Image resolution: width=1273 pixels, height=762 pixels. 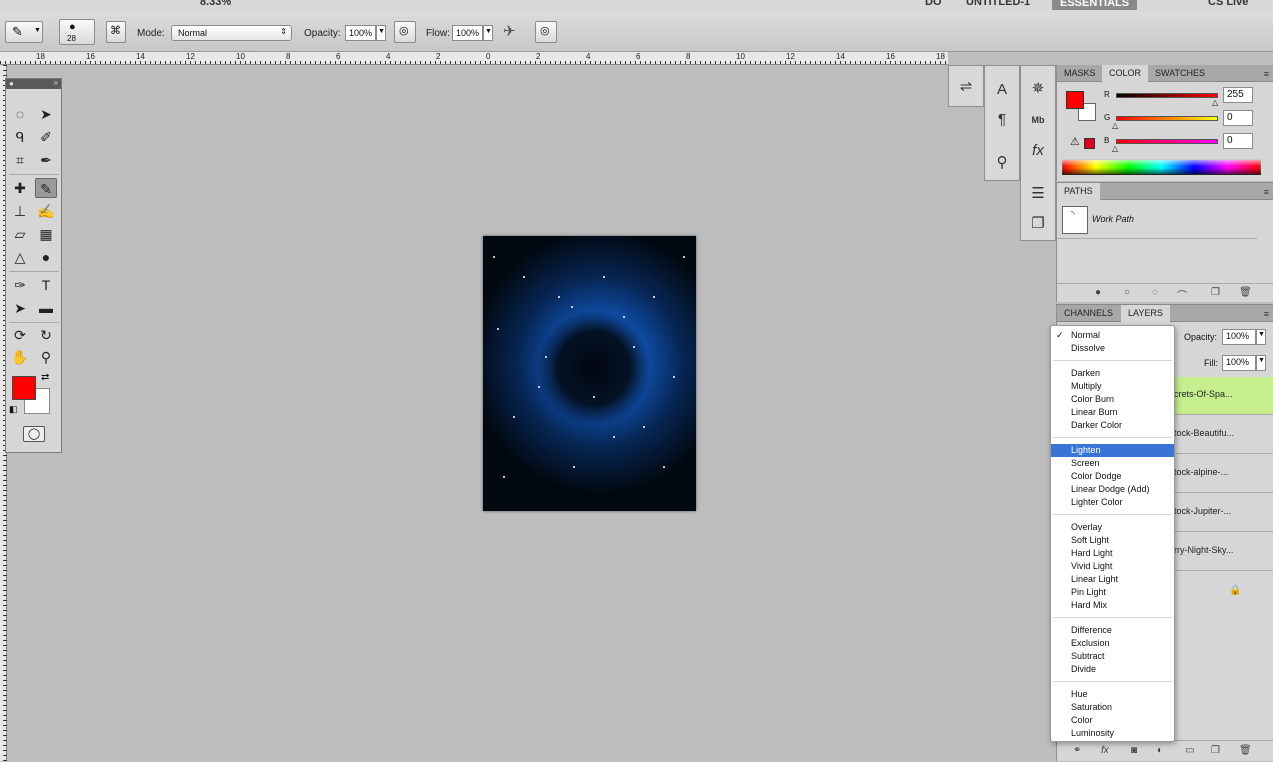 What do you see at coordinates (467, 33) in the screenshot?
I see `flow-input: 100%` at bounding box center [467, 33].